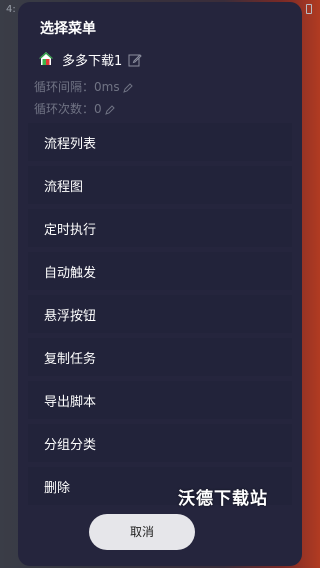  What do you see at coordinates (70, 144) in the screenshot?
I see `menu-item-label: 流程列表` at bounding box center [70, 144].